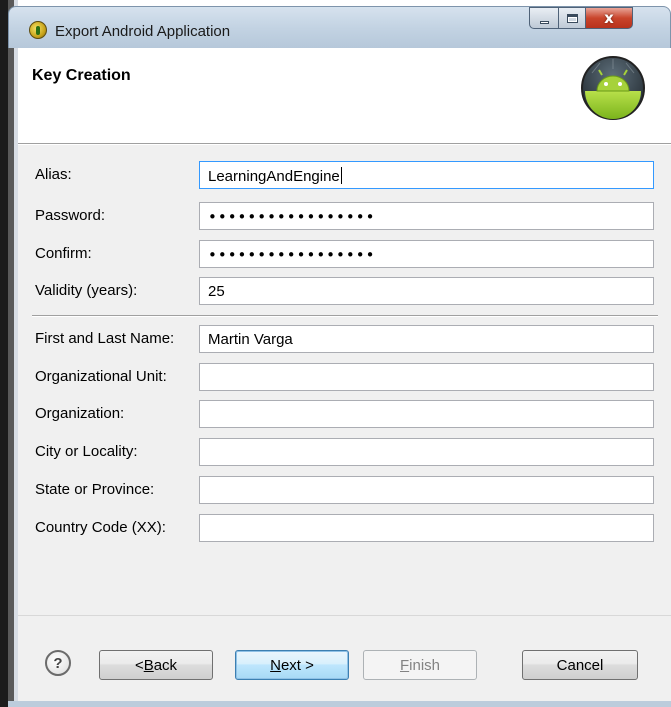  I want to click on button-bar: ? < Back Next > Finish Cancel, so click(344, 658).